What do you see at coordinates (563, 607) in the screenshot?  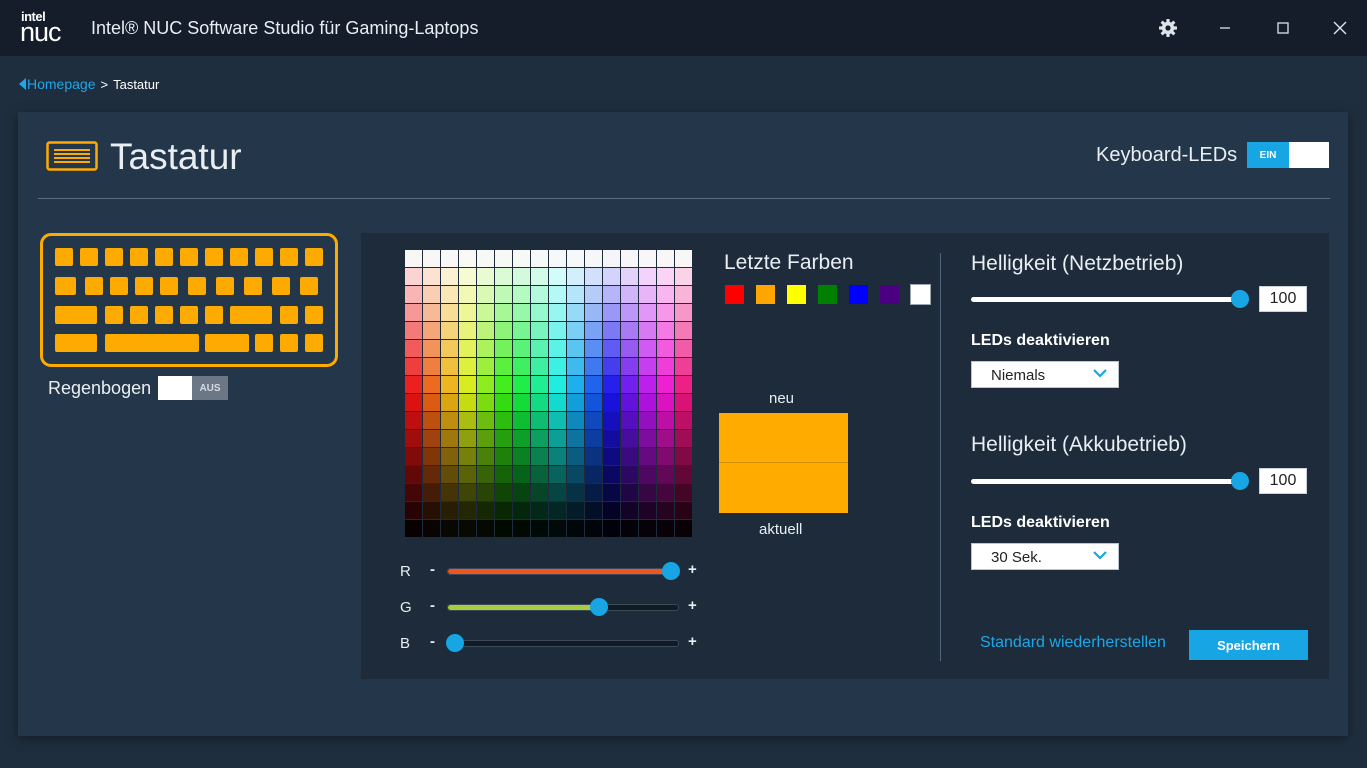 I see `slider-g` at bounding box center [563, 607].